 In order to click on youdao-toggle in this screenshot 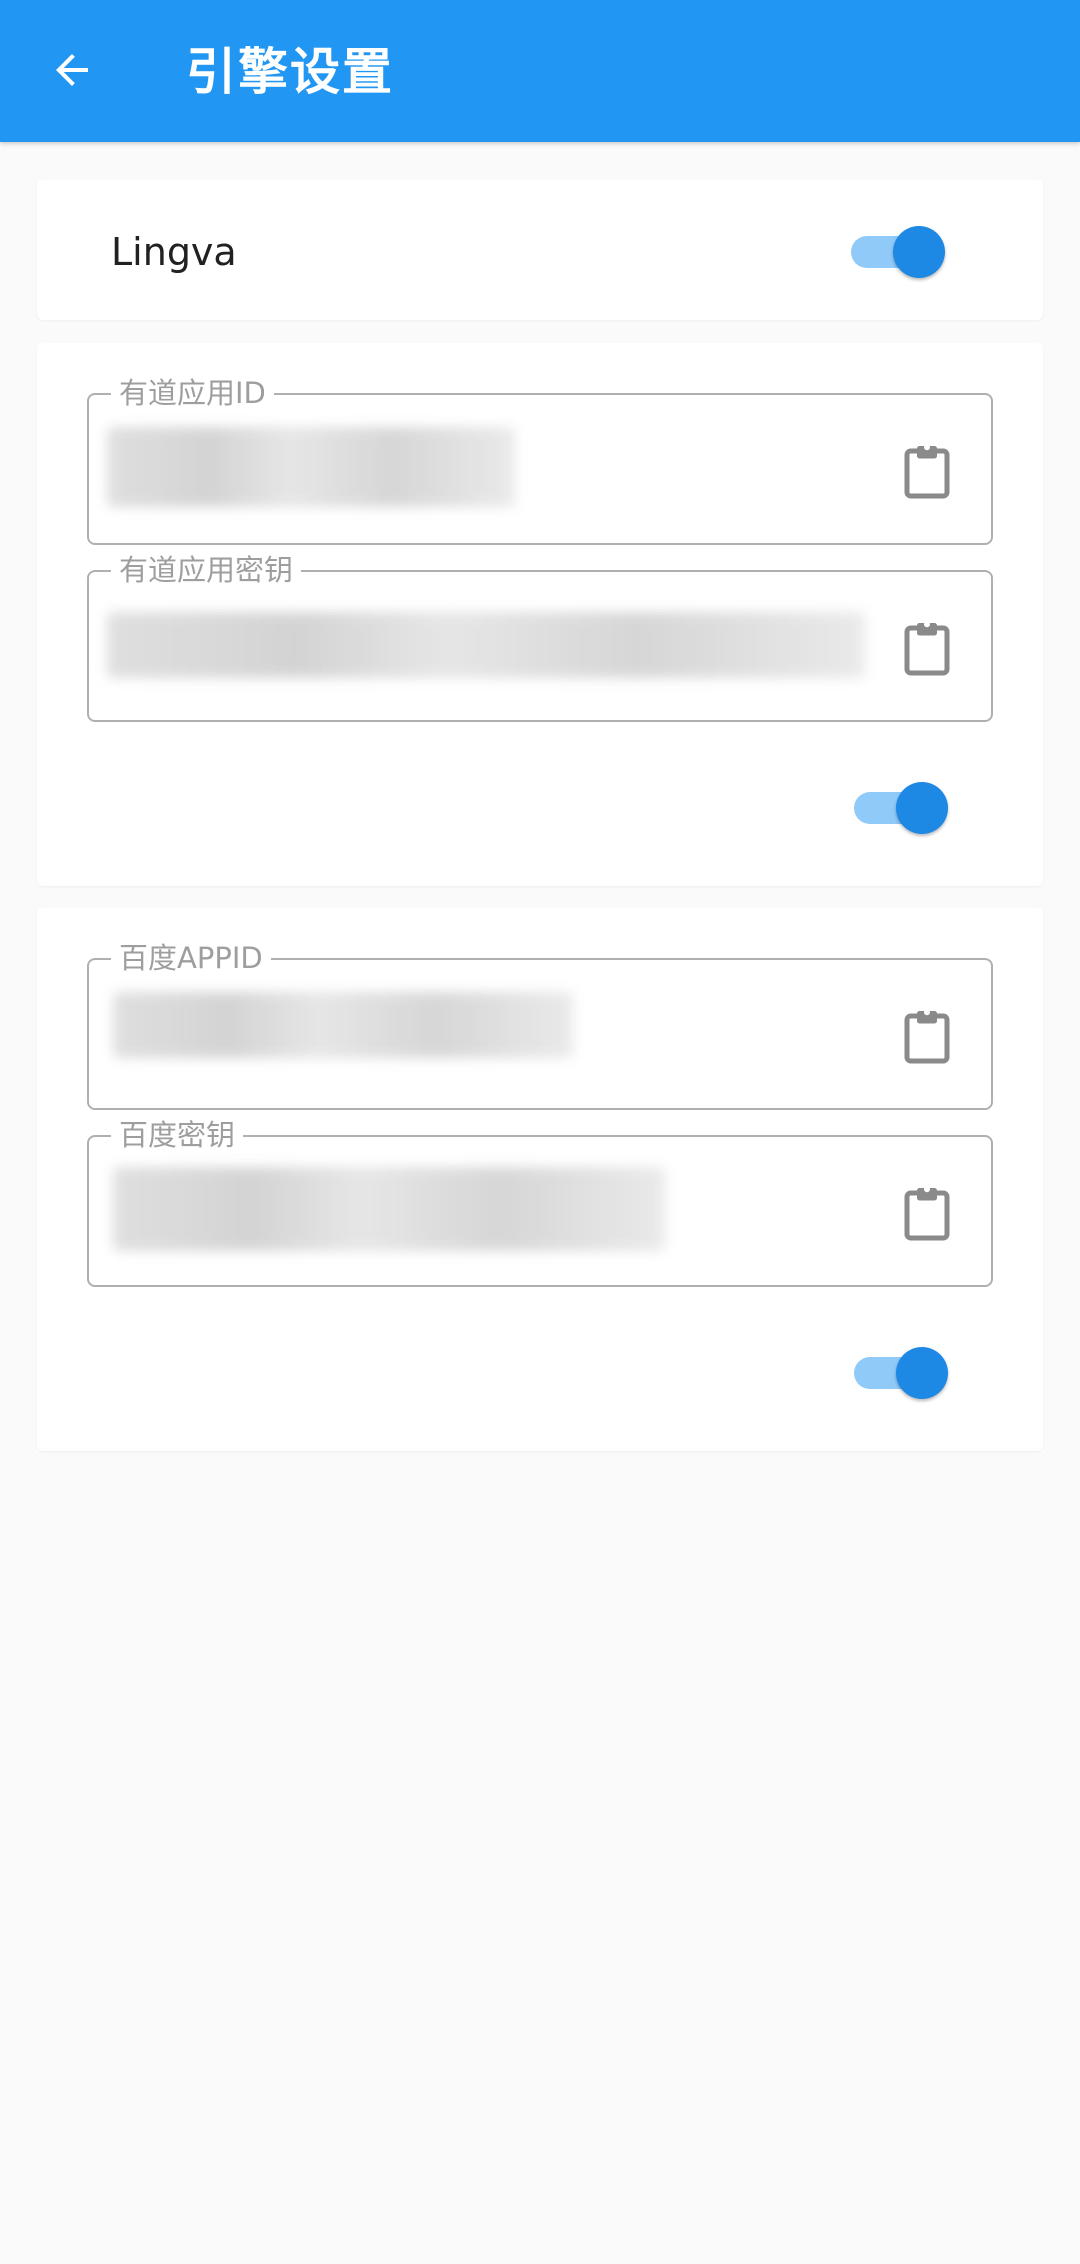, I will do `click(902, 806)`.